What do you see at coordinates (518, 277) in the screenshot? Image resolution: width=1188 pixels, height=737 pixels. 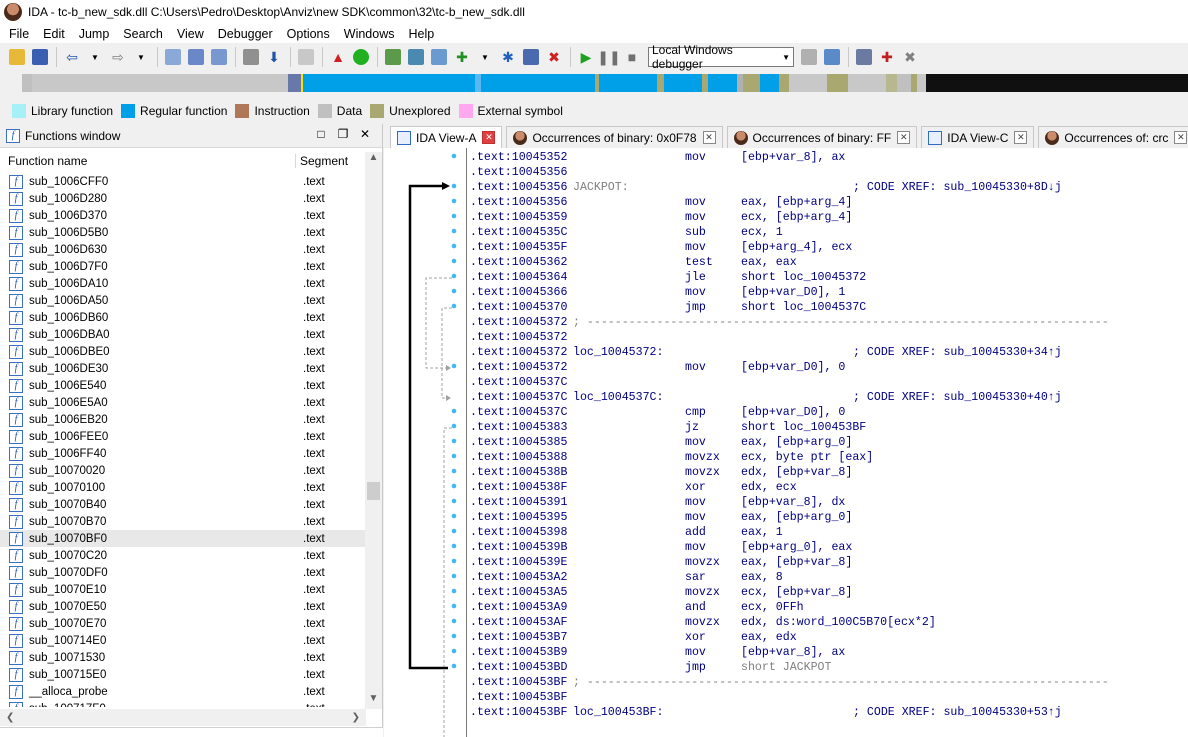 I see `line-address: .text:10045364` at bounding box center [518, 277].